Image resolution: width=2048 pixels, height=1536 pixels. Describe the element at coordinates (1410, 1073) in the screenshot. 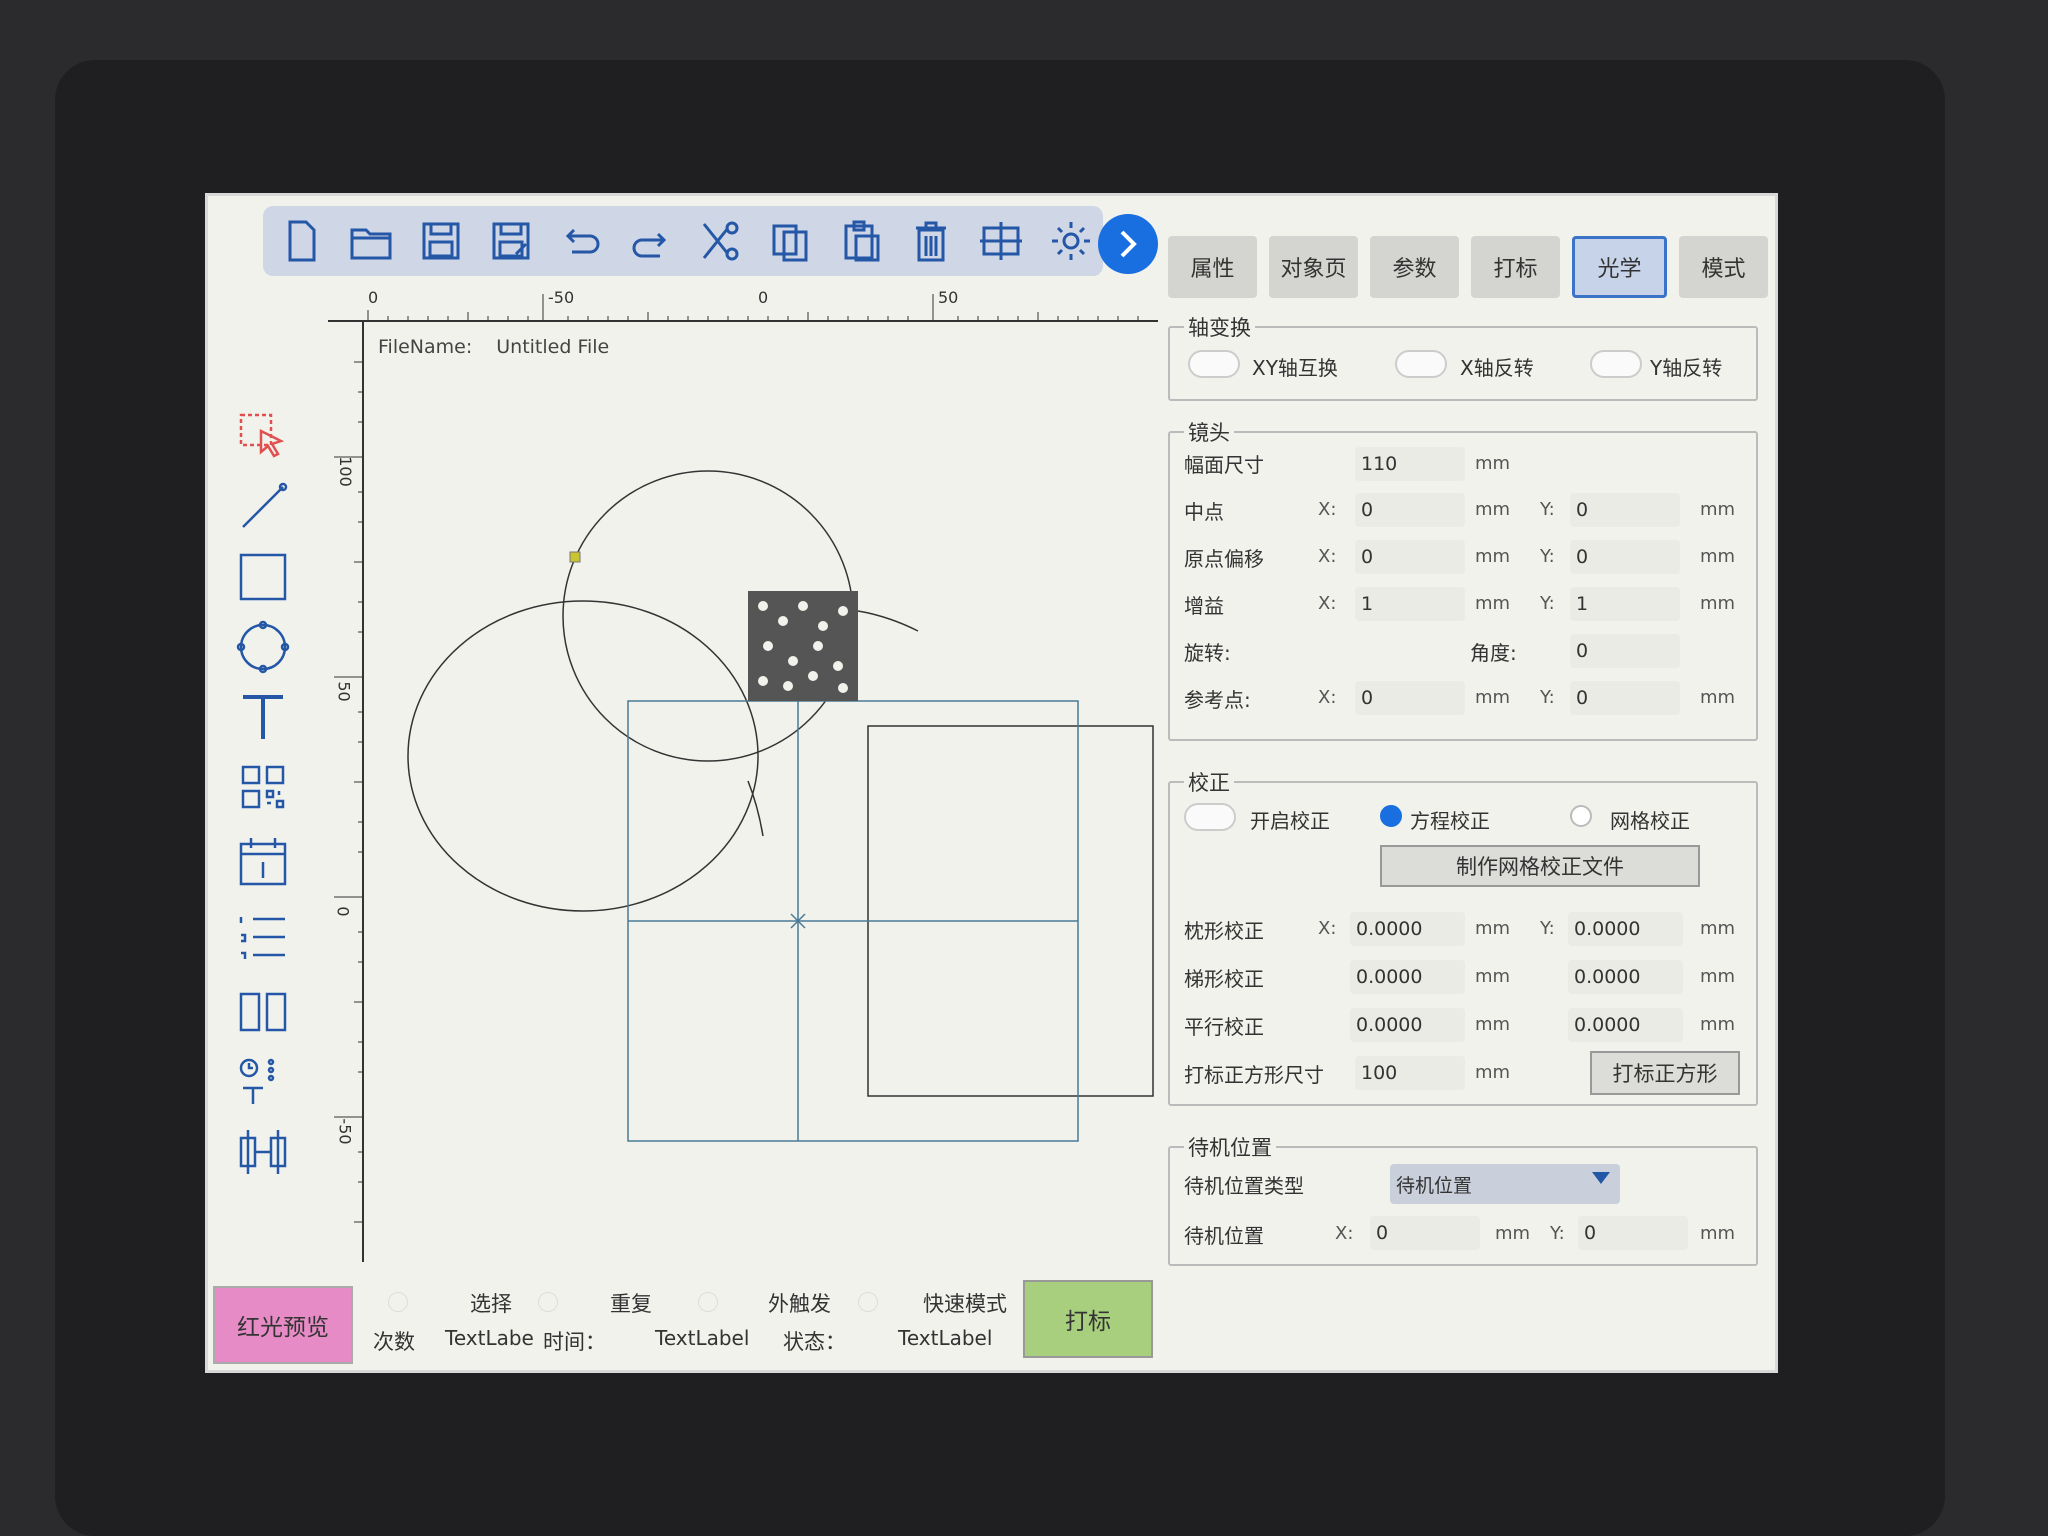

I see `square-size-input: 100` at that location.